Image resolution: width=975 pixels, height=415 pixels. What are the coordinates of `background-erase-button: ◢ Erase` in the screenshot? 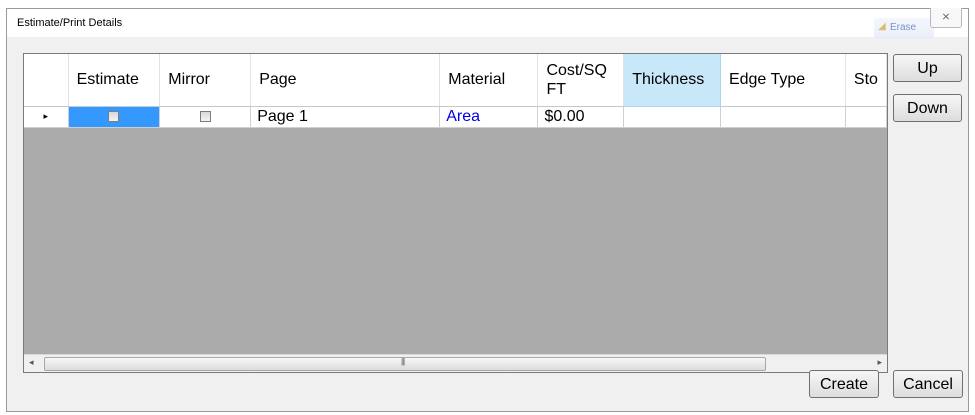 It's located at (904, 28).